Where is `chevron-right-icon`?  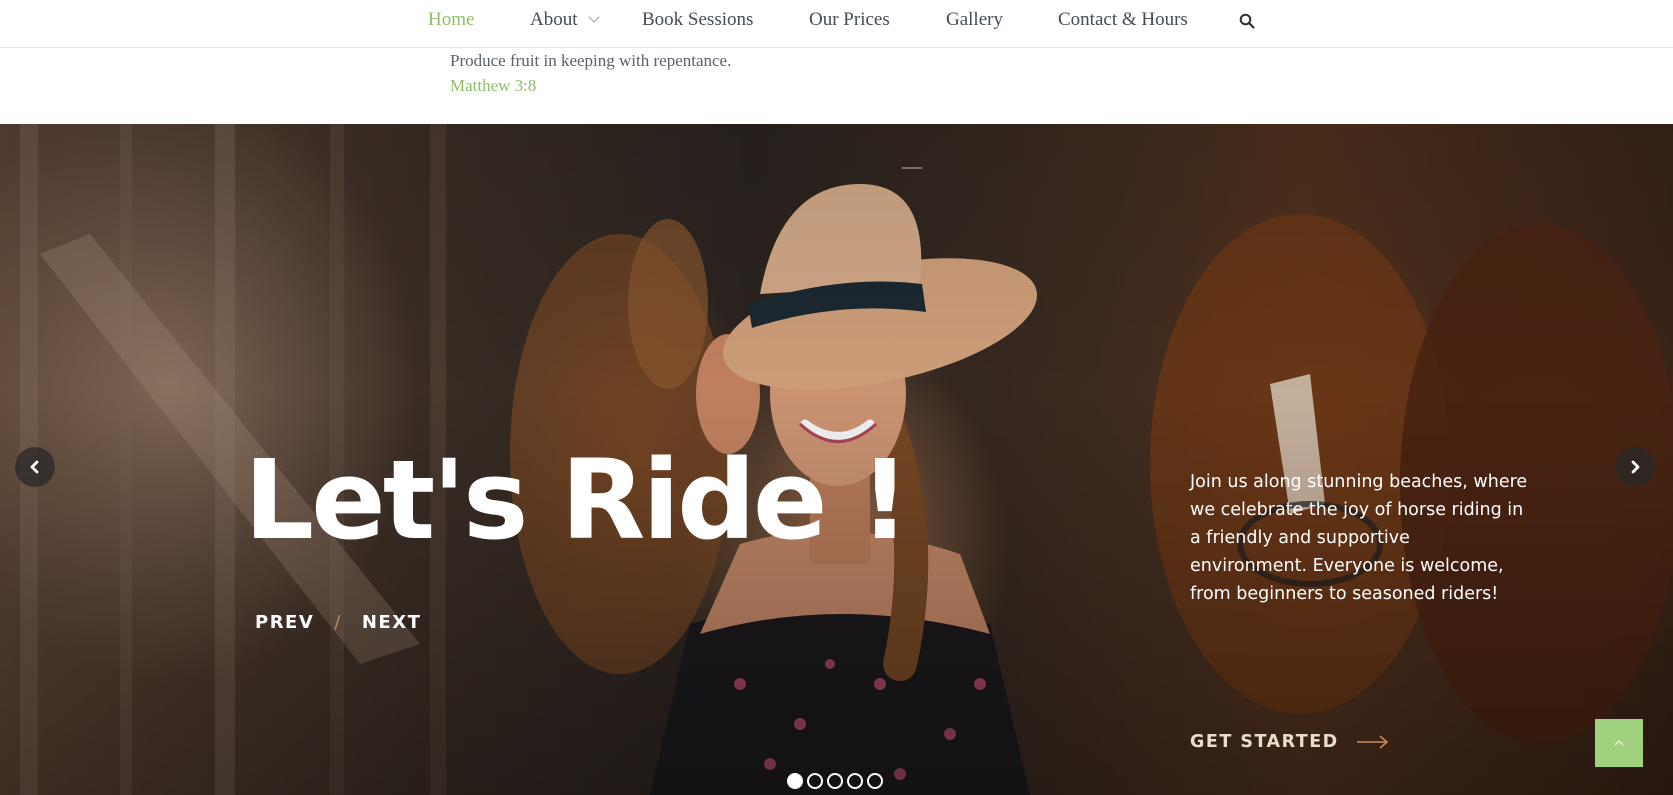 chevron-right-icon is located at coordinates (1635, 467).